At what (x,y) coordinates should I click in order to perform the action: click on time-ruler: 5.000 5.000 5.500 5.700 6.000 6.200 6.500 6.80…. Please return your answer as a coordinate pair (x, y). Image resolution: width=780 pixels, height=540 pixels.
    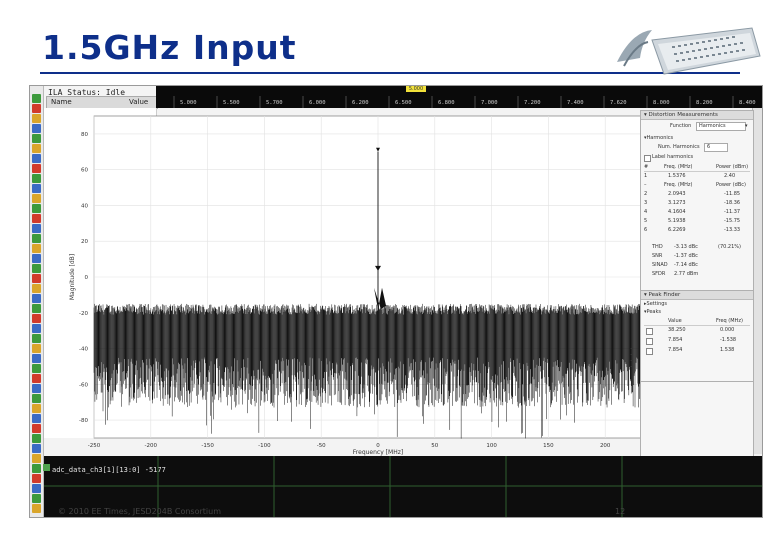
    Looking at the image, I should click on (459, 97).